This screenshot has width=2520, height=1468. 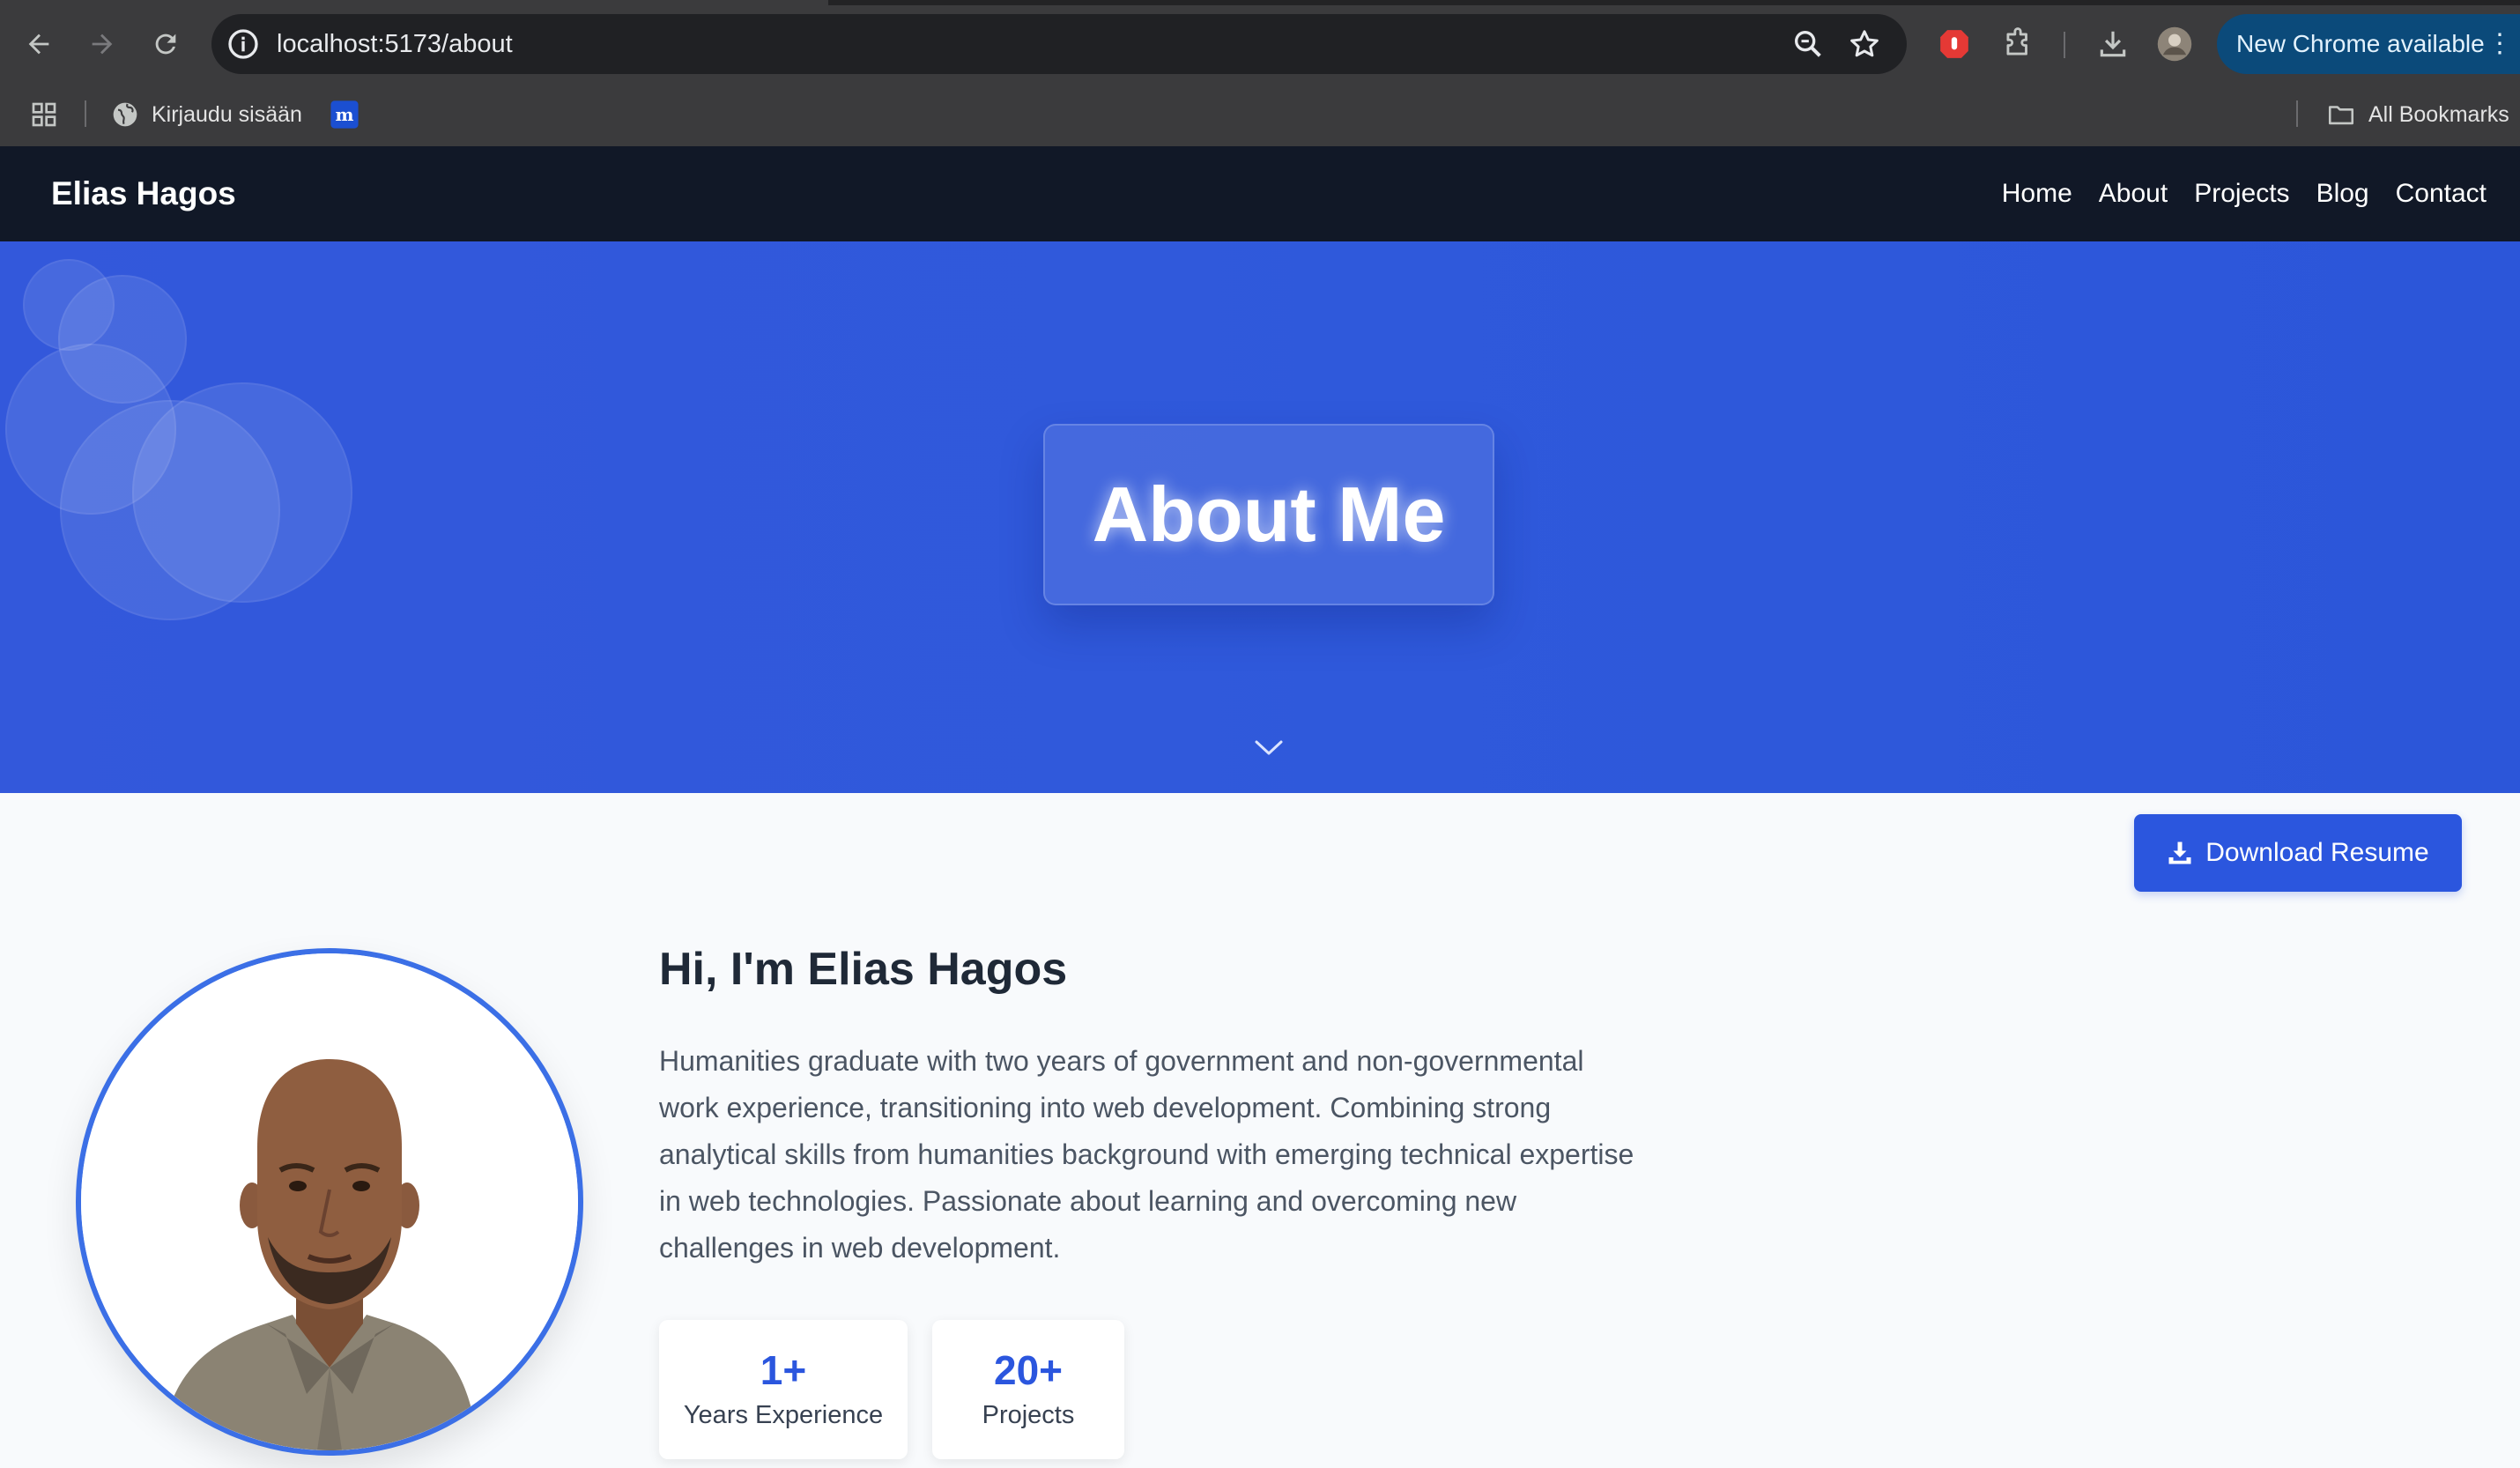 I want to click on zoom-icon, so click(x=1808, y=44).